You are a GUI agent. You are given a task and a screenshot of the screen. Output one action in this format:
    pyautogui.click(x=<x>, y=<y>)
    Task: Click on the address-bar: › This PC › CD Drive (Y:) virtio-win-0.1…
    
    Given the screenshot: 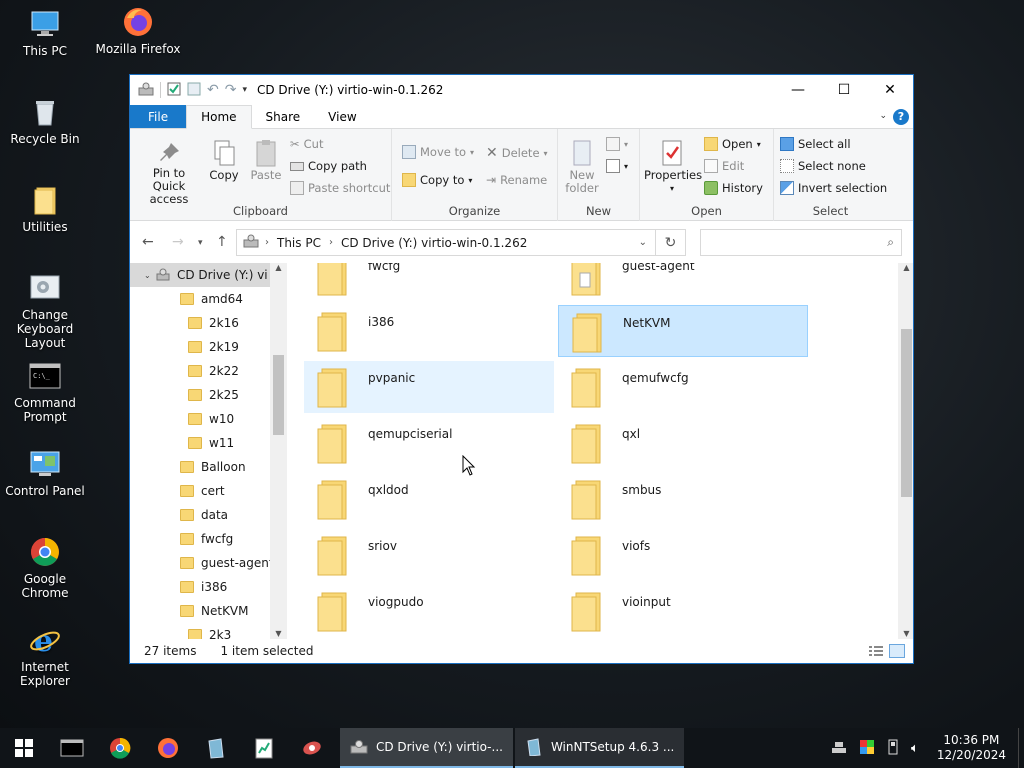 What is the action you would take?
    pyautogui.click(x=446, y=242)
    